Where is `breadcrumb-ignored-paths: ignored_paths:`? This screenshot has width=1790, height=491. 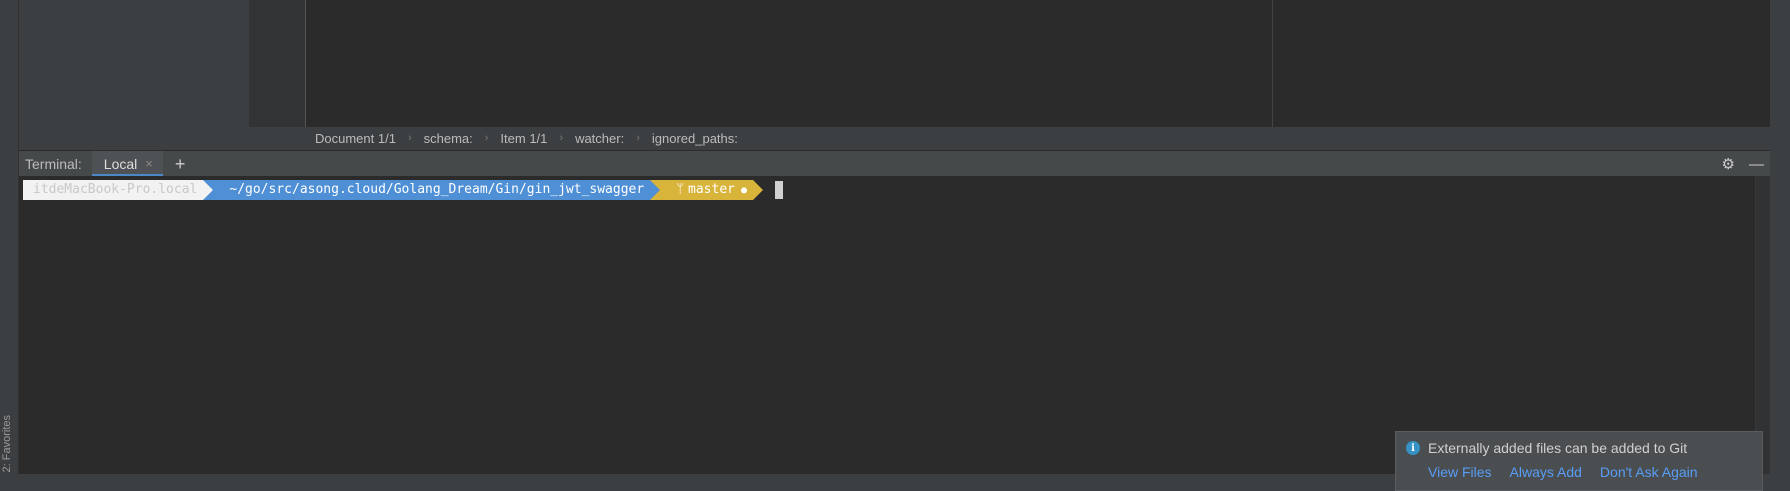
breadcrumb-ignored-paths: ignored_paths: is located at coordinates (695, 138).